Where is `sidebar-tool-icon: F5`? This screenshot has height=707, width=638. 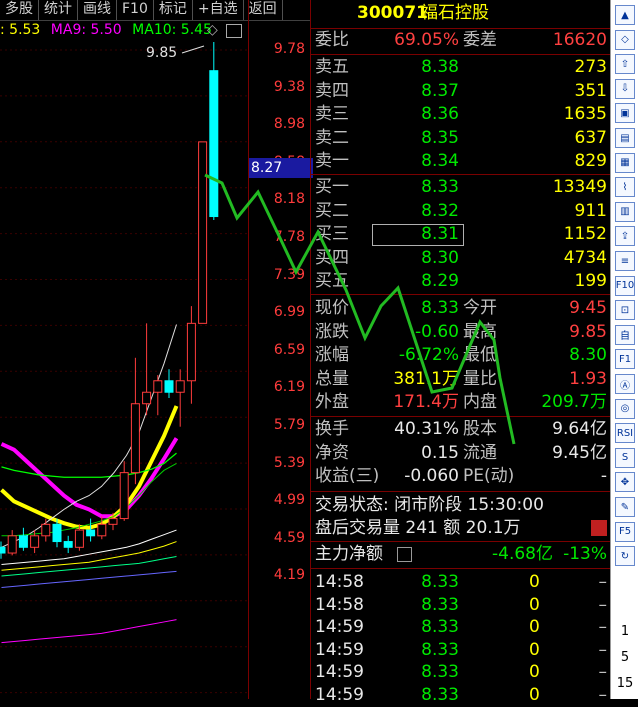 sidebar-tool-icon: F5 is located at coordinates (625, 532).